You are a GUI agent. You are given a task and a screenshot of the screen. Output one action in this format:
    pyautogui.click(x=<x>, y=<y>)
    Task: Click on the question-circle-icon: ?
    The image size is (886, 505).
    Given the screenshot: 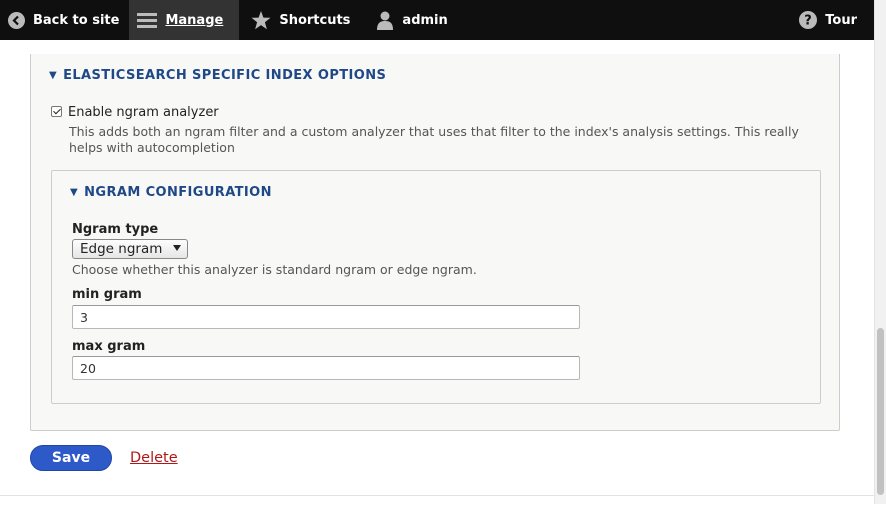 What is the action you would take?
    pyautogui.click(x=808, y=20)
    